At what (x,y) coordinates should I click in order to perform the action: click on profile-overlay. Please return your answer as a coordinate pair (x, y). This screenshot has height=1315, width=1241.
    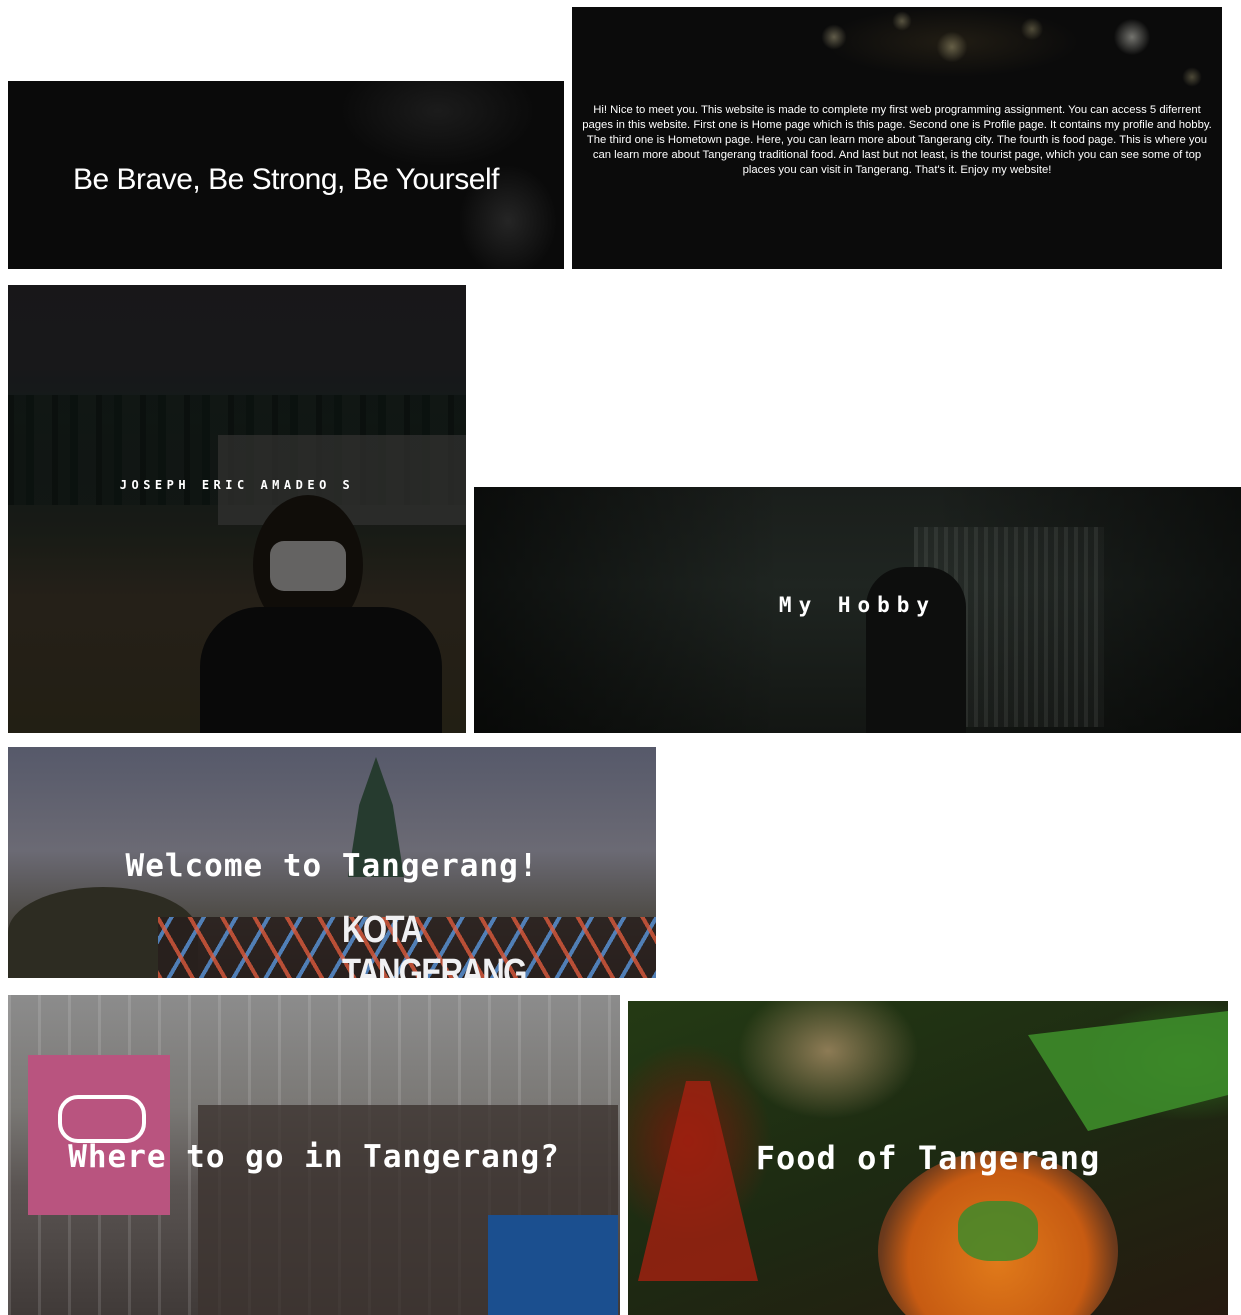
    Looking at the image, I should click on (237, 509).